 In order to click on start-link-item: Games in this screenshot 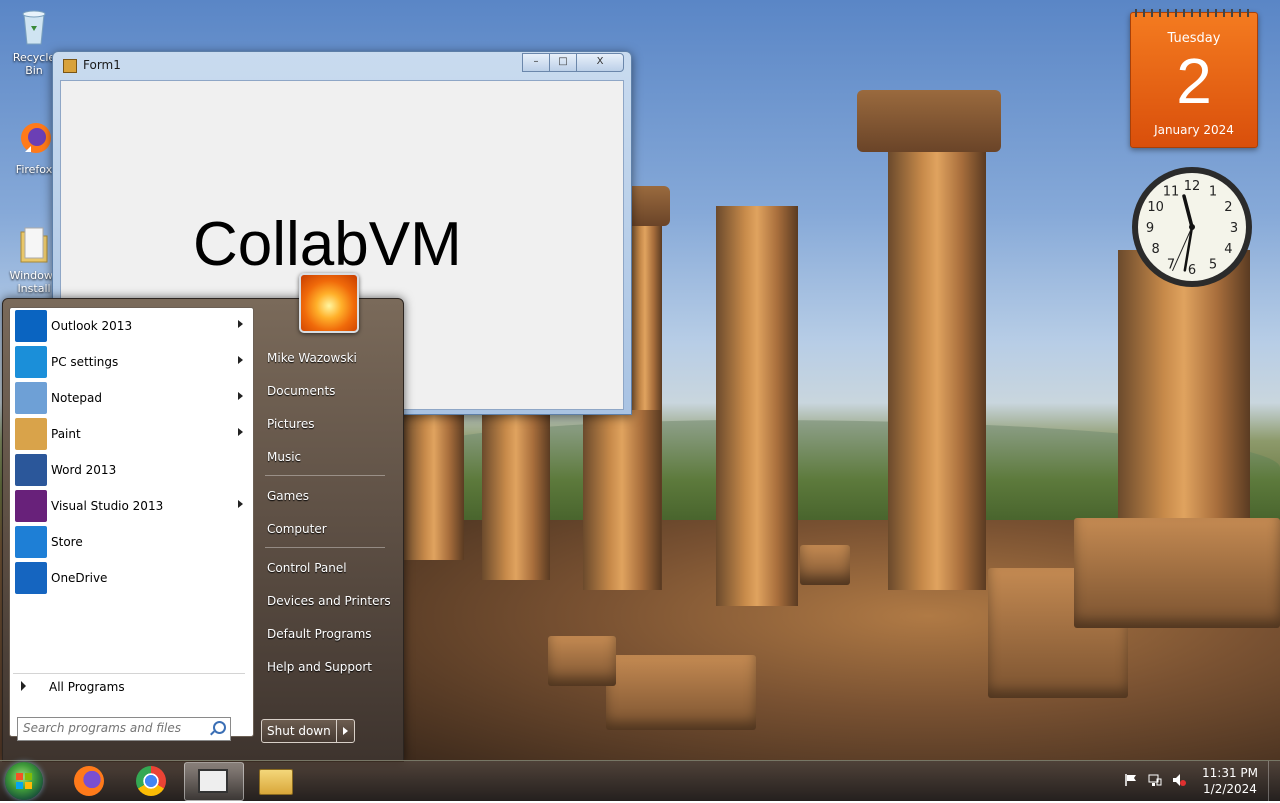, I will do `click(328, 496)`.